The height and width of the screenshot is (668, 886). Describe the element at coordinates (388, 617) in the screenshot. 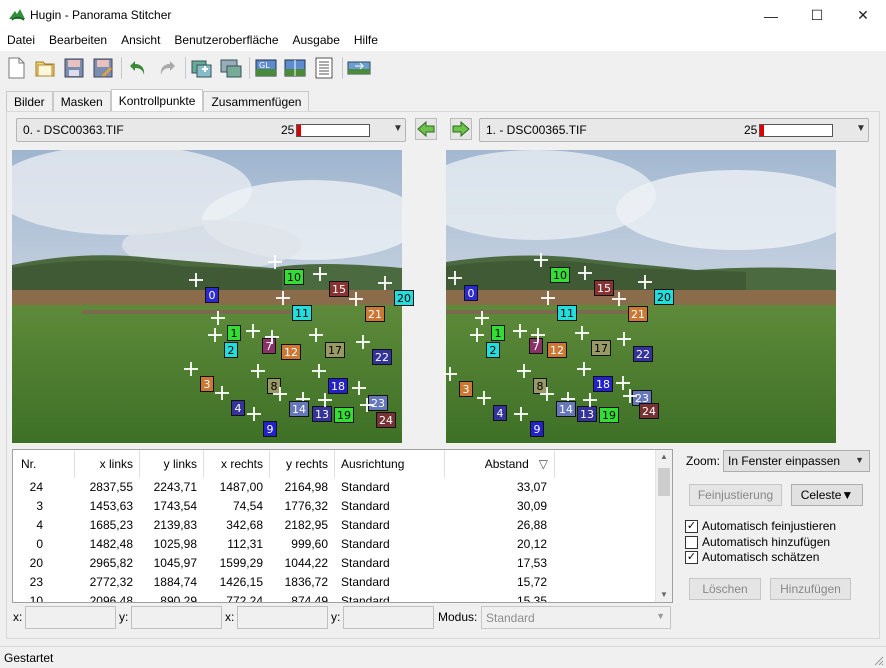

I see `y-right-field` at that location.